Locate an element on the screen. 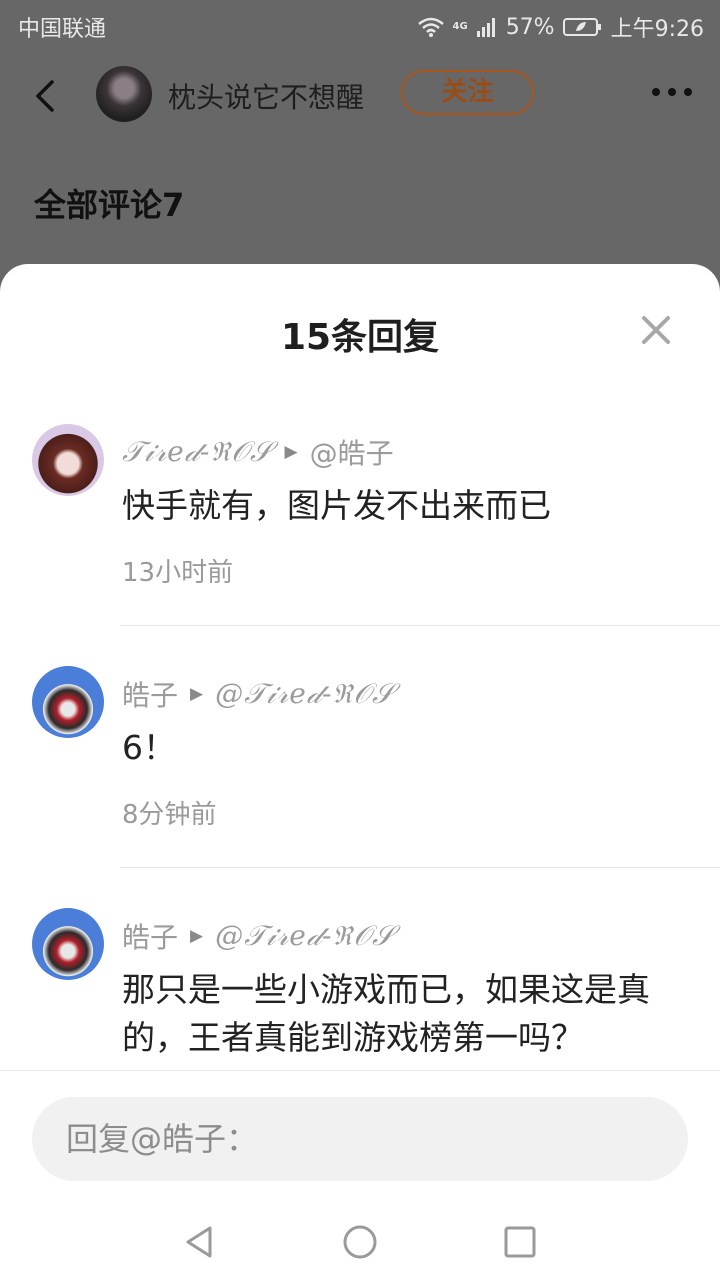 The image size is (720, 1280). status-indicators: 4G 57% 上午9:26 is located at coordinates (560, 27).